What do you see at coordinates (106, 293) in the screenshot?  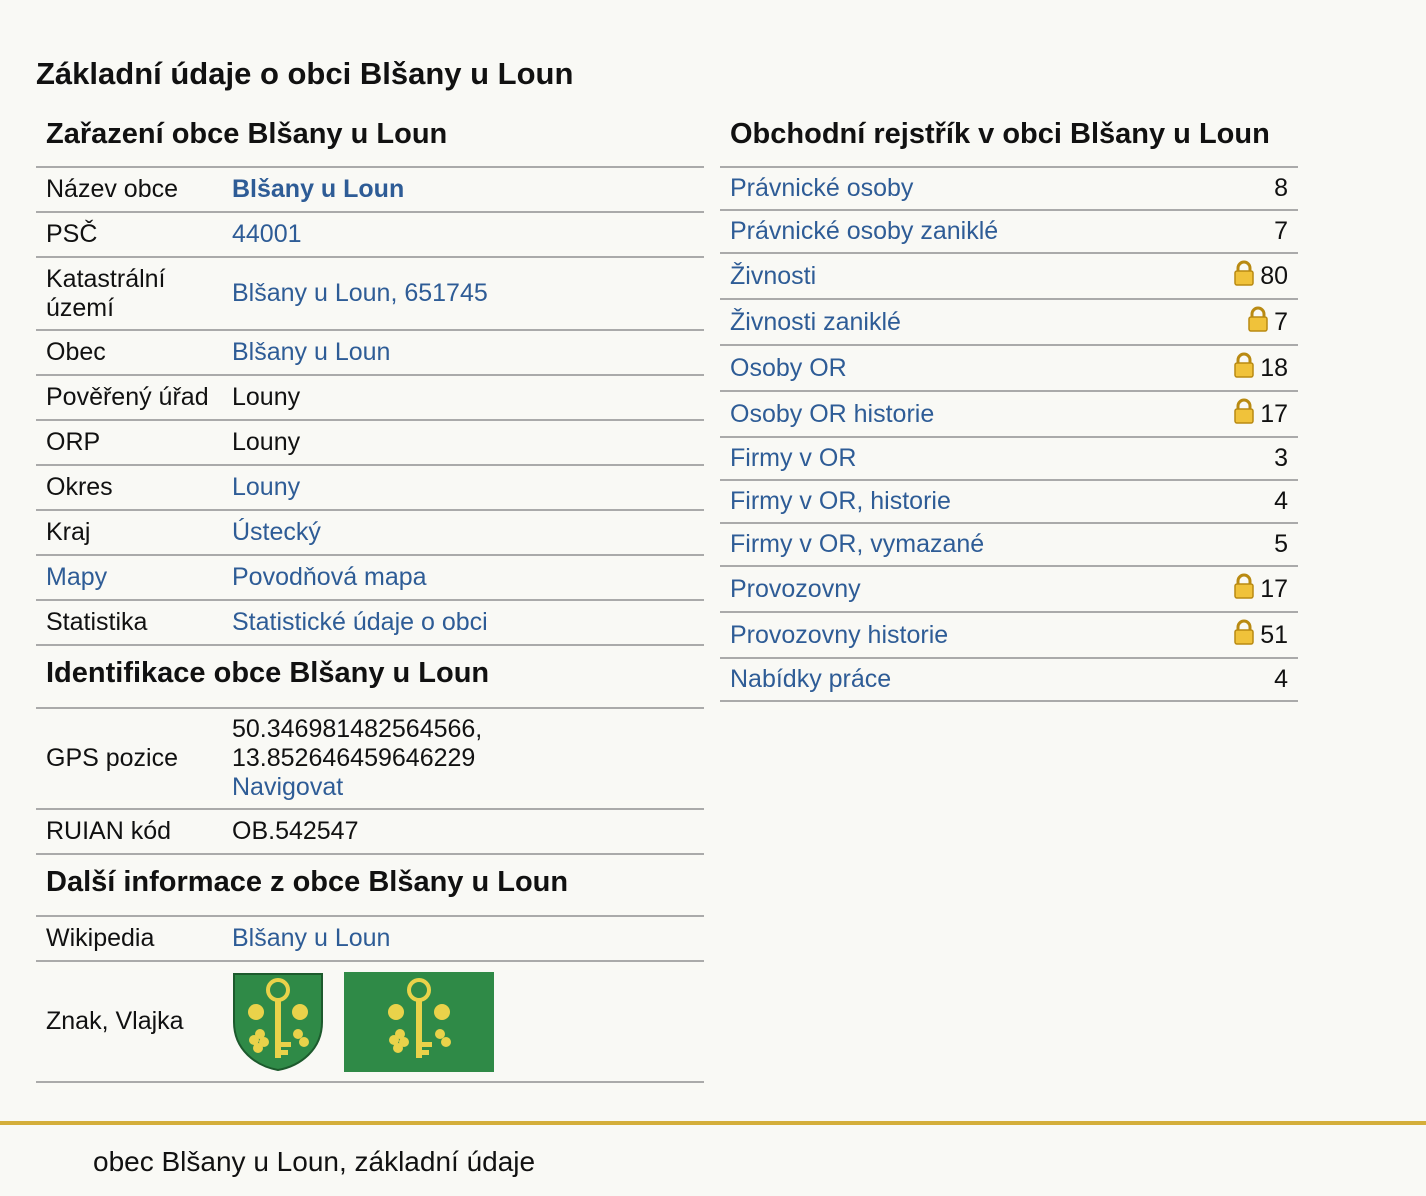 I see `row-label: Katastrální území` at bounding box center [106, 293].